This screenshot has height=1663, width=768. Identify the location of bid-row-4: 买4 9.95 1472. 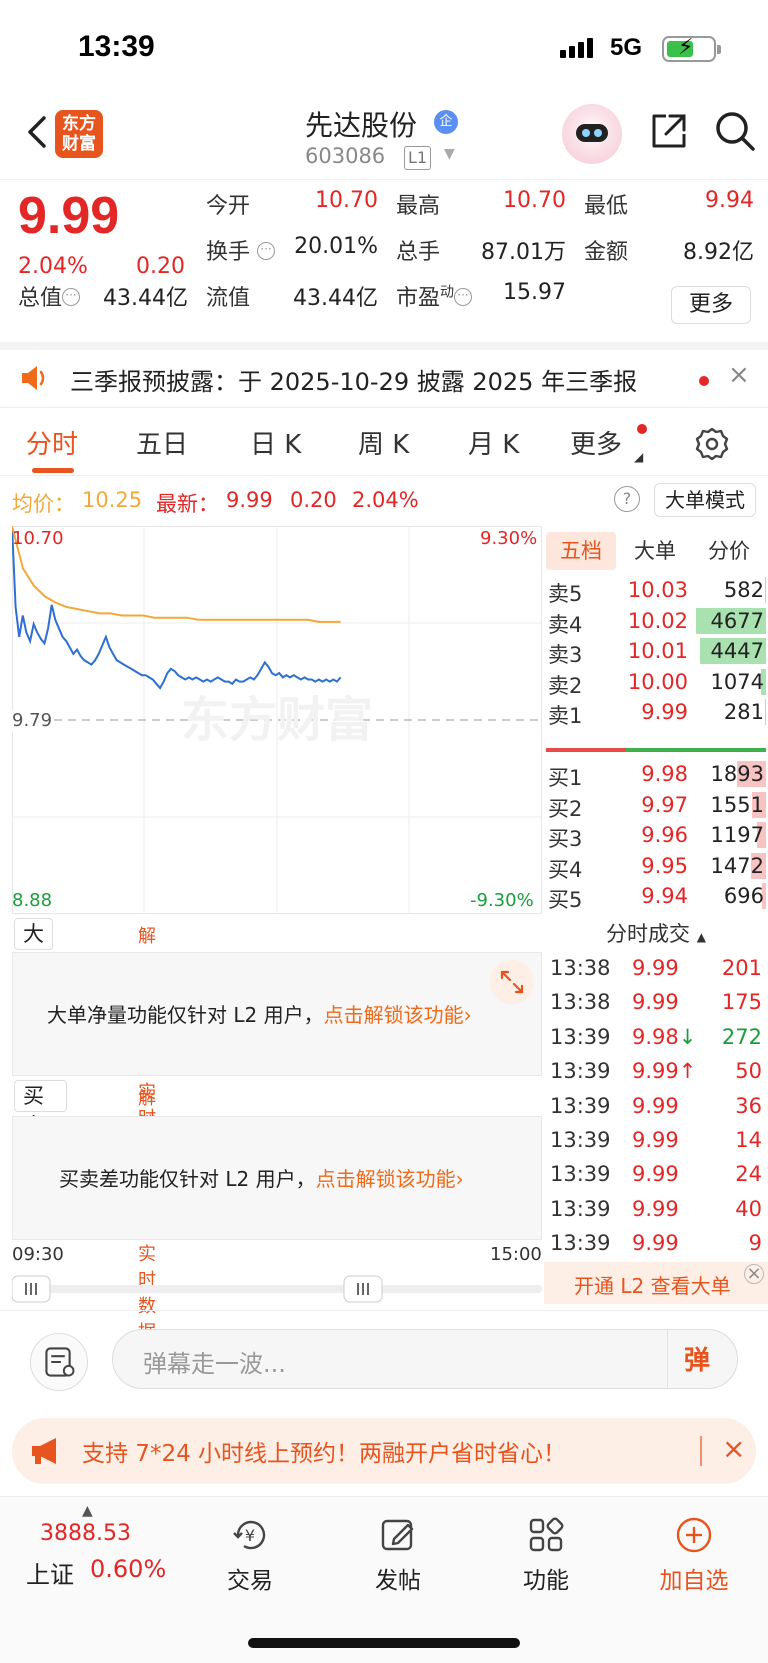
(656, 866).